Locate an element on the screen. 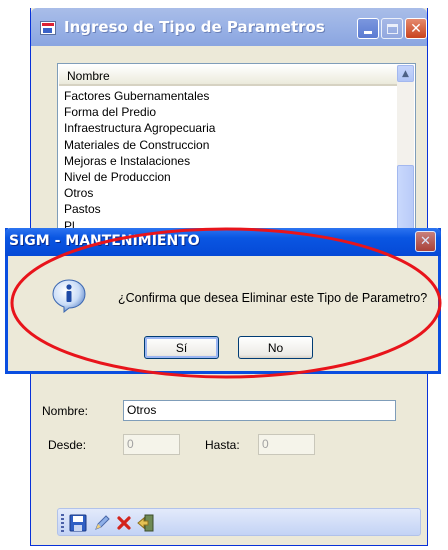 The height and width of the screenshot is (550, 448). desde-label: Desde: is located at coordinates (67, 445).